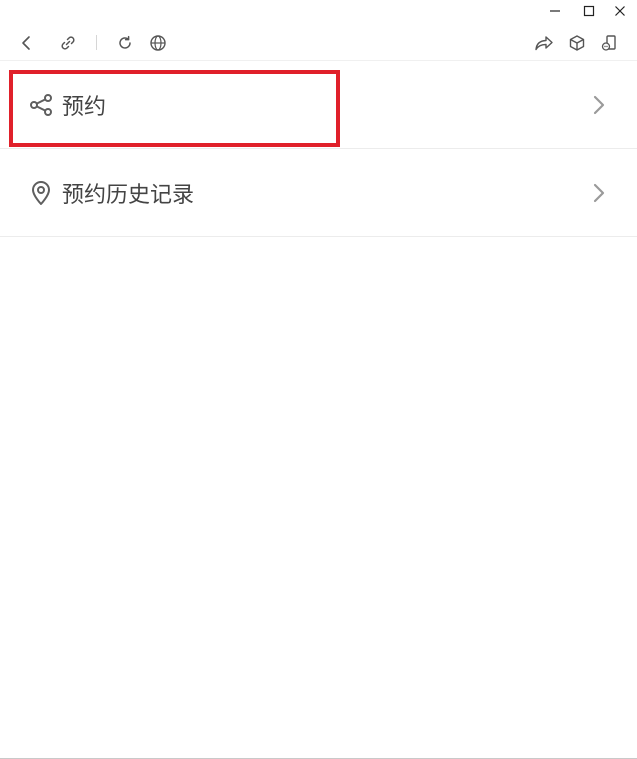 This screenshot has height=759, width=637. I want to click on globe-icon, so click(158, 43).